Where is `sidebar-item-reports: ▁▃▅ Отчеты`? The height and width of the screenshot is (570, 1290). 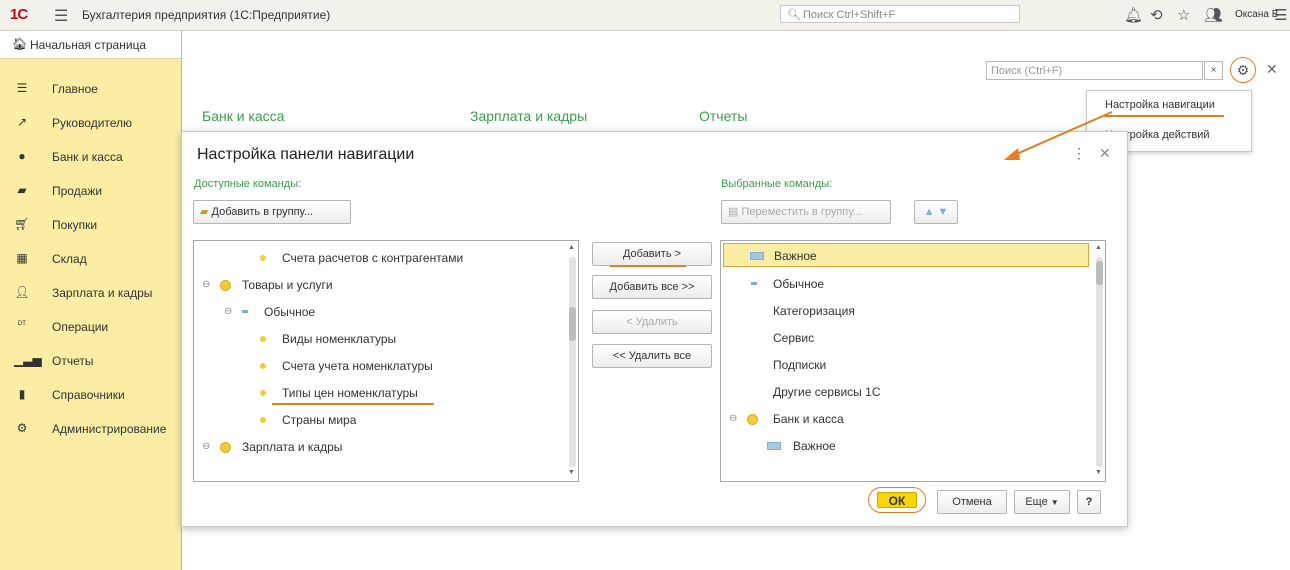
sidebar-item-reports: ▁▃▅ Отчеты is located at coordinates (90, 361).